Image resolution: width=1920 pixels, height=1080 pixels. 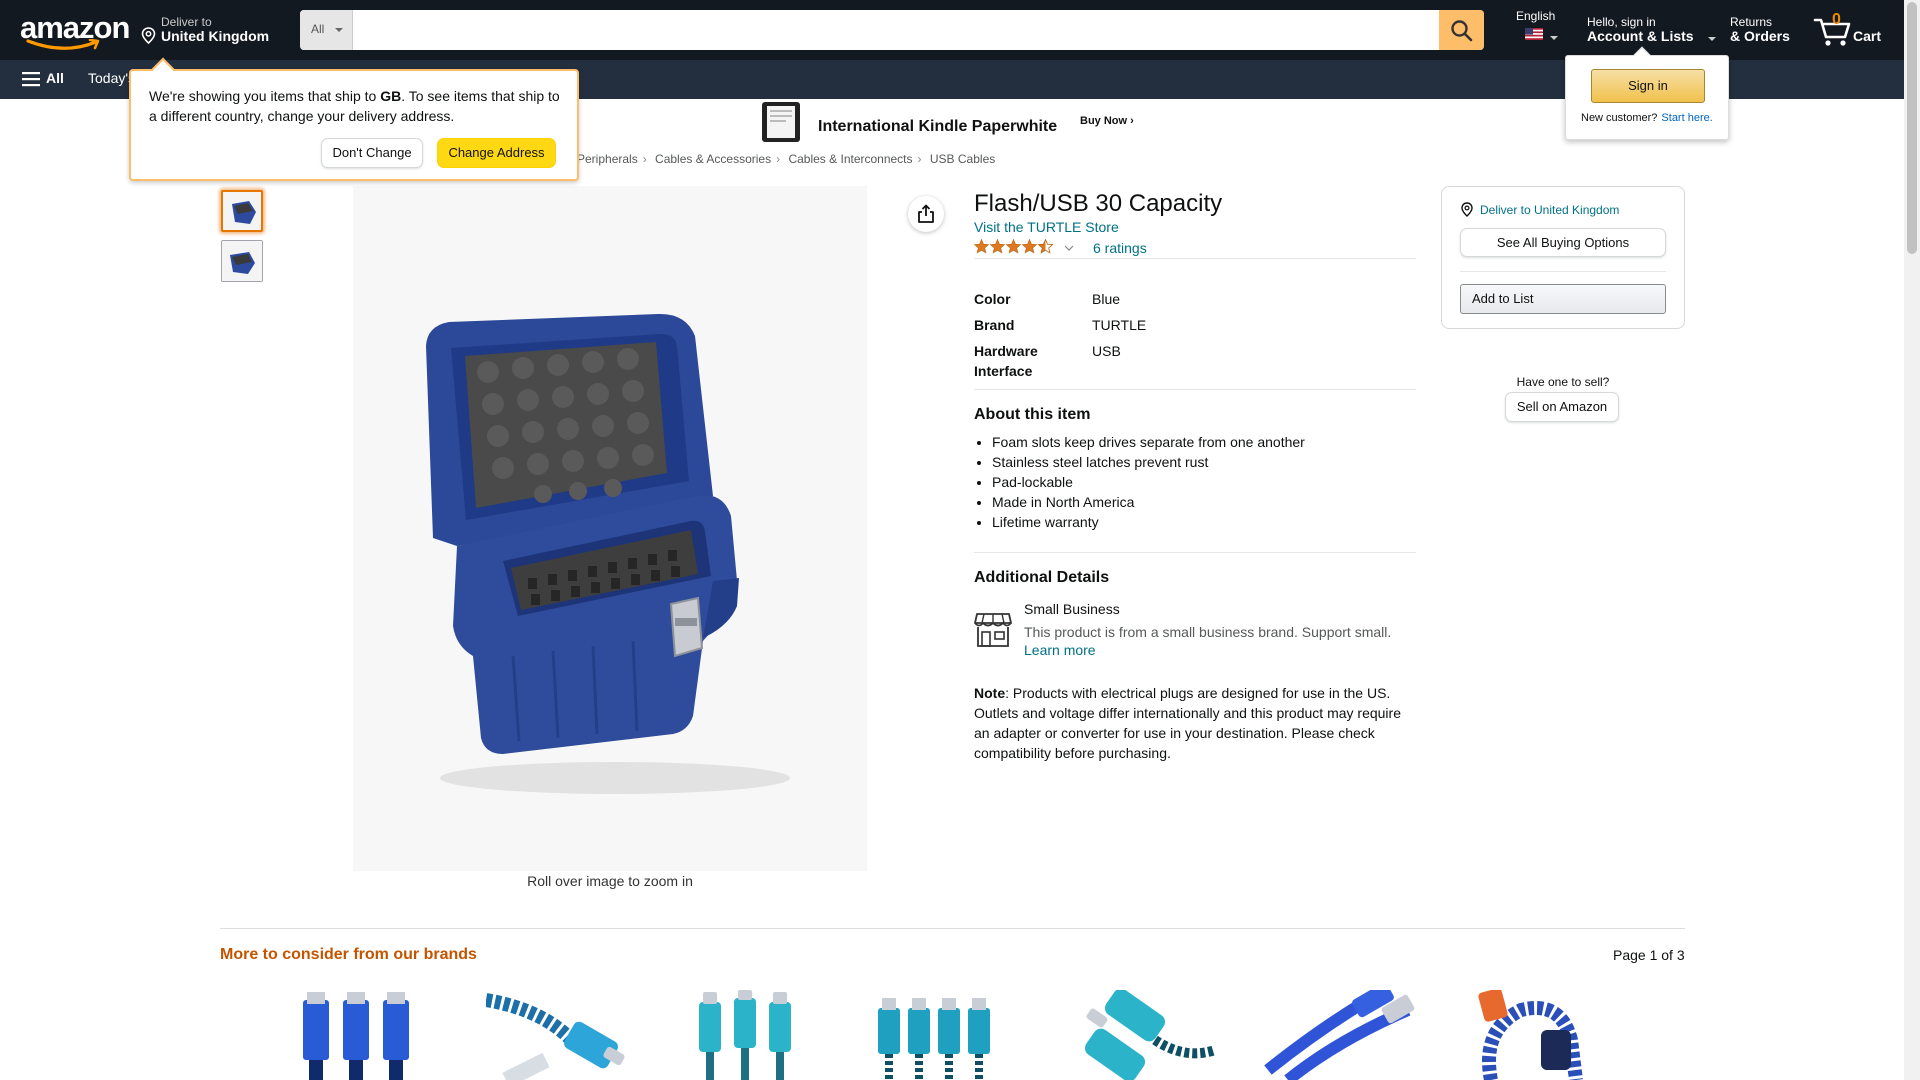 I want to click on search-category-dropdown: All, so click(x=326, y=30).